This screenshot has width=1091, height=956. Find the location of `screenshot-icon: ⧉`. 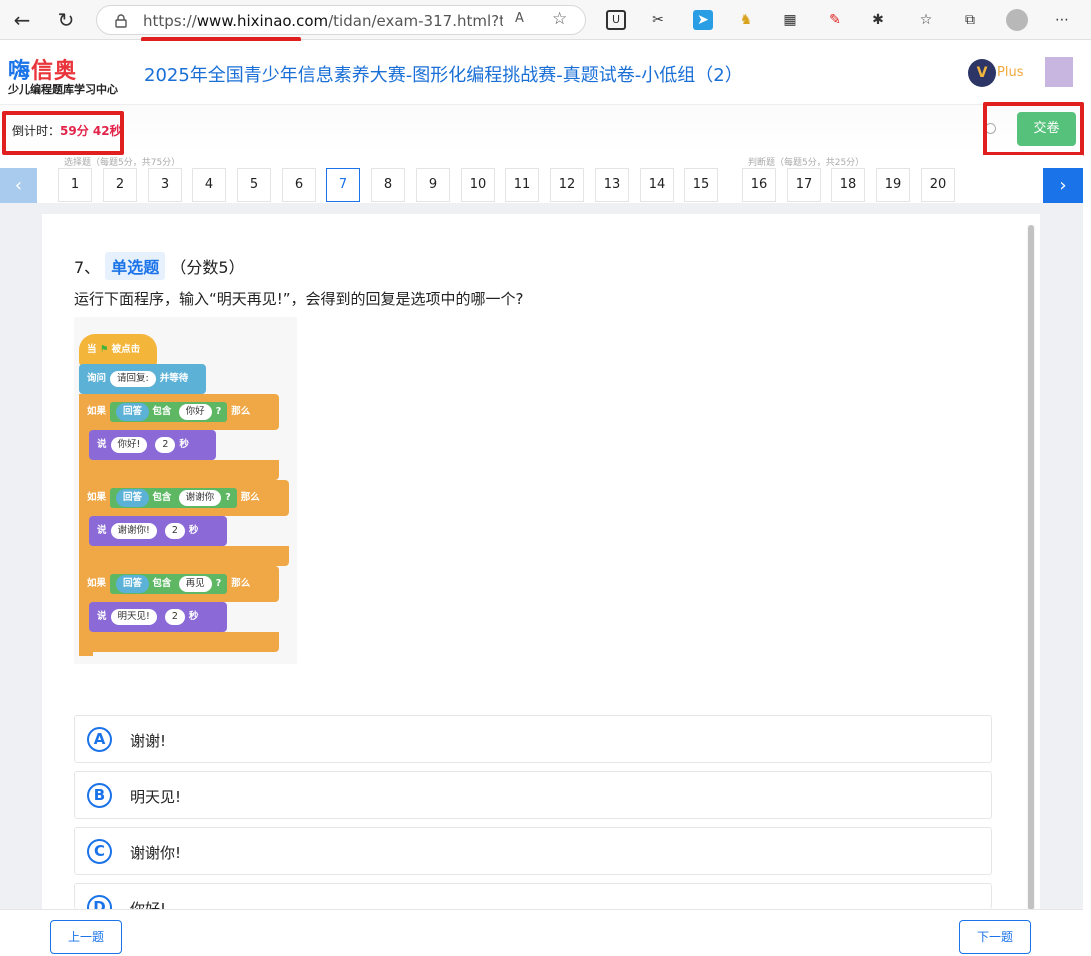

screenshot-icon: ⧉ is located at coordinates (970, 20).